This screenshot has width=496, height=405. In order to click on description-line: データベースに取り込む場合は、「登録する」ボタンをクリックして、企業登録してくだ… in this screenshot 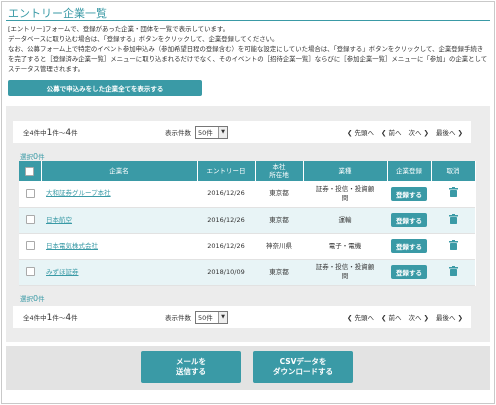, I will do `click(143, 39)`.